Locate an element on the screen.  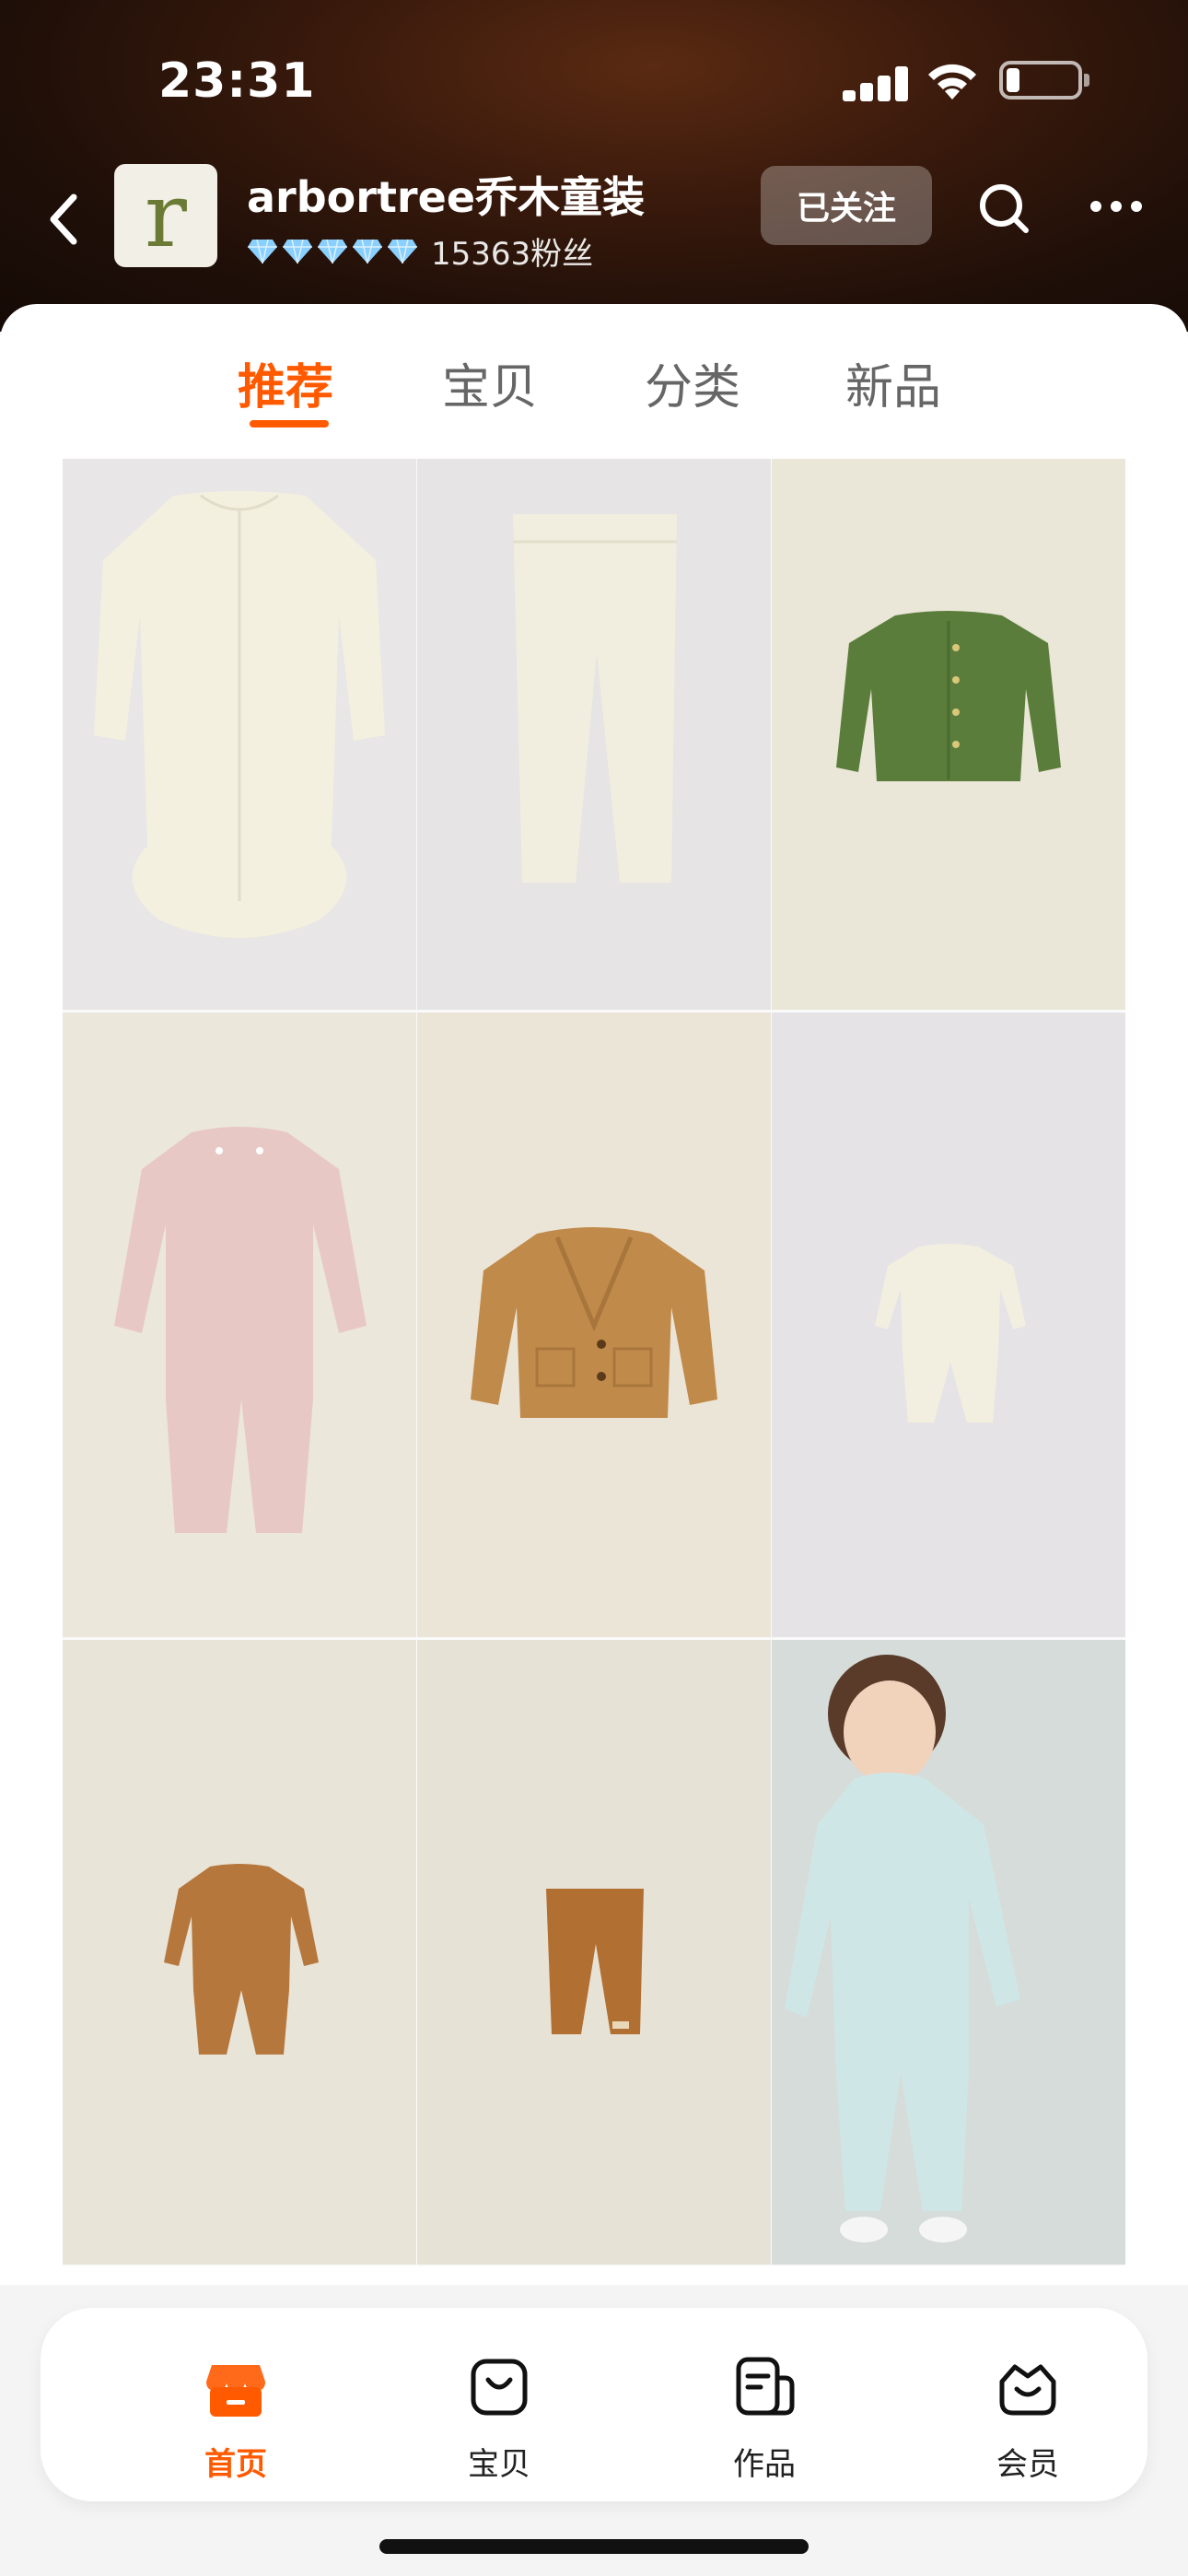
more-dots-icon is located at coordinates (1116, 206).